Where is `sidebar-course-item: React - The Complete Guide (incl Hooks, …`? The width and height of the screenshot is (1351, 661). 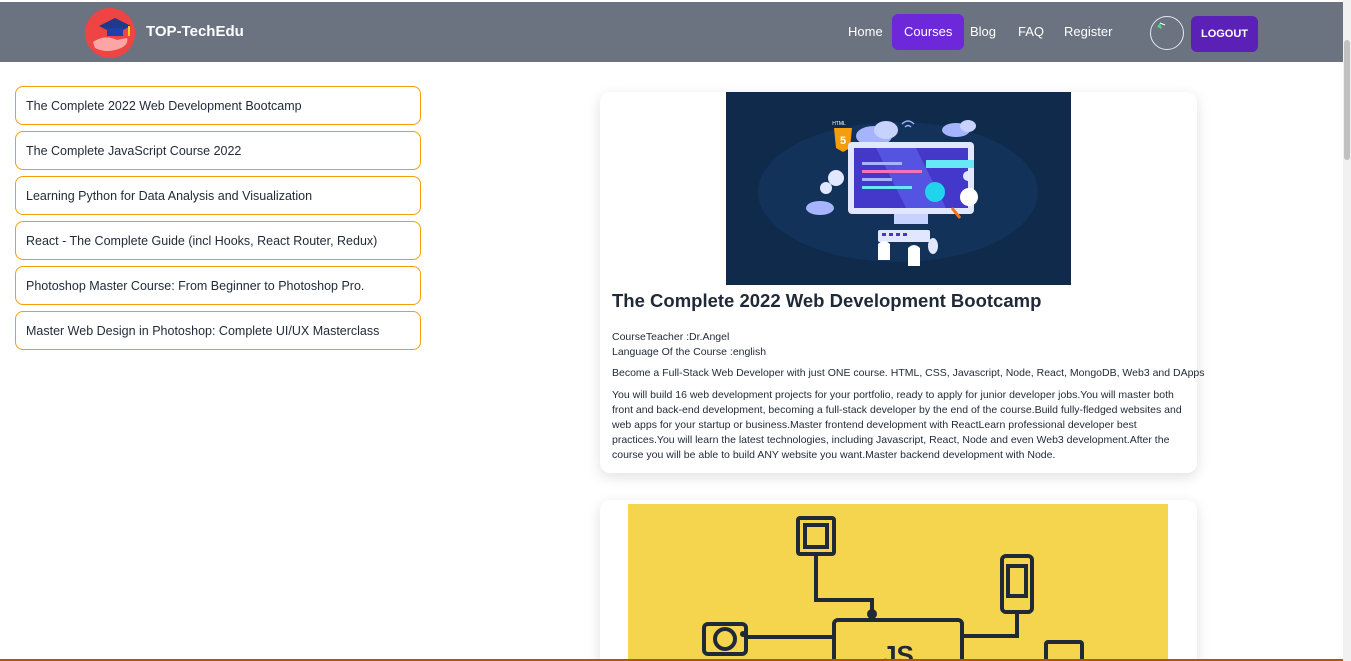 sidebar-course-item: React - The Complete Guide (incl Hooks, … is located at coordinates (218, 240).